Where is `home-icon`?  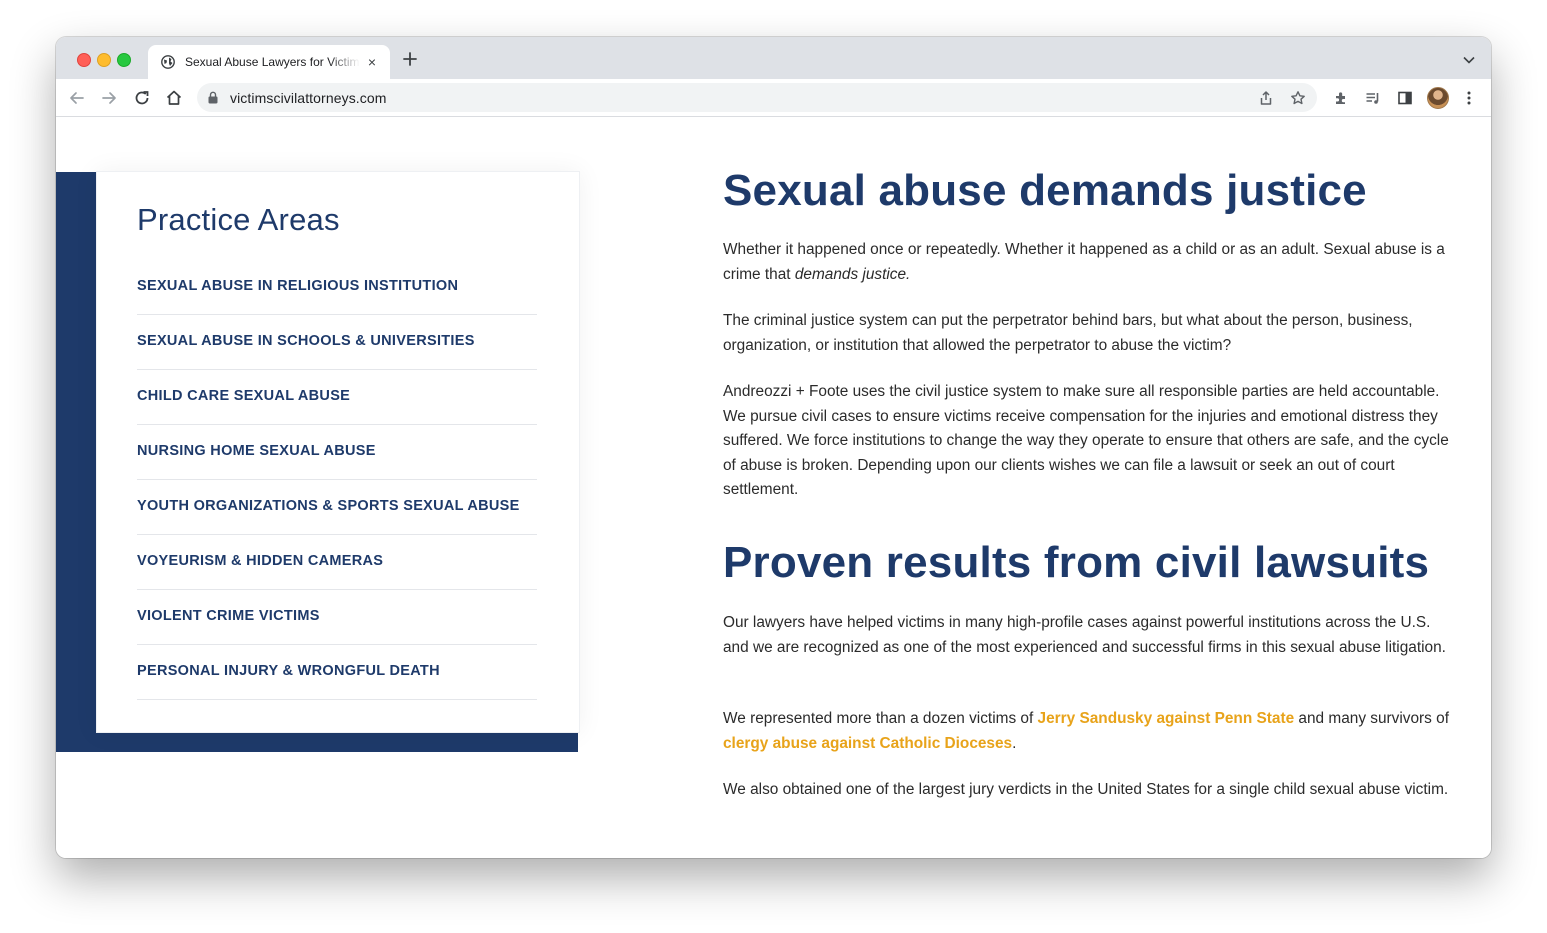 home-icon is located at coordinates (174, 98).